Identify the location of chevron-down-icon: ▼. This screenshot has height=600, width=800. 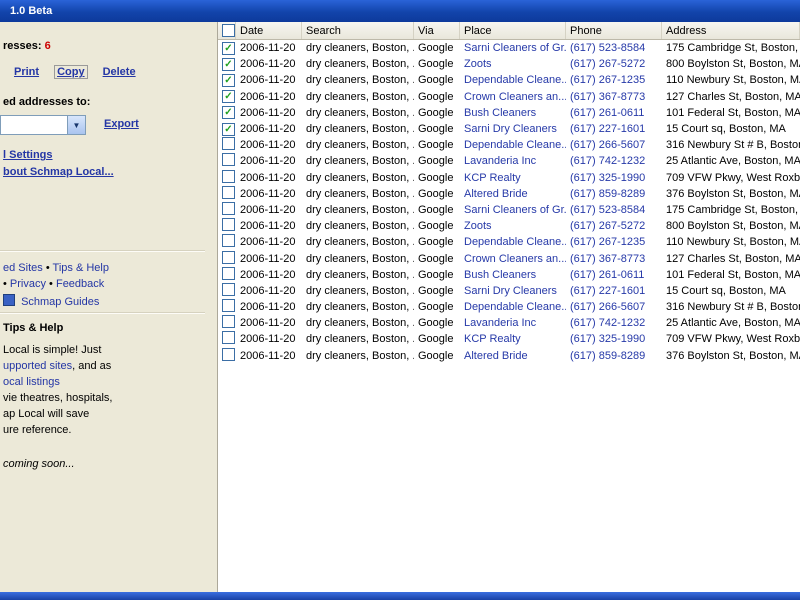
(76, 125).